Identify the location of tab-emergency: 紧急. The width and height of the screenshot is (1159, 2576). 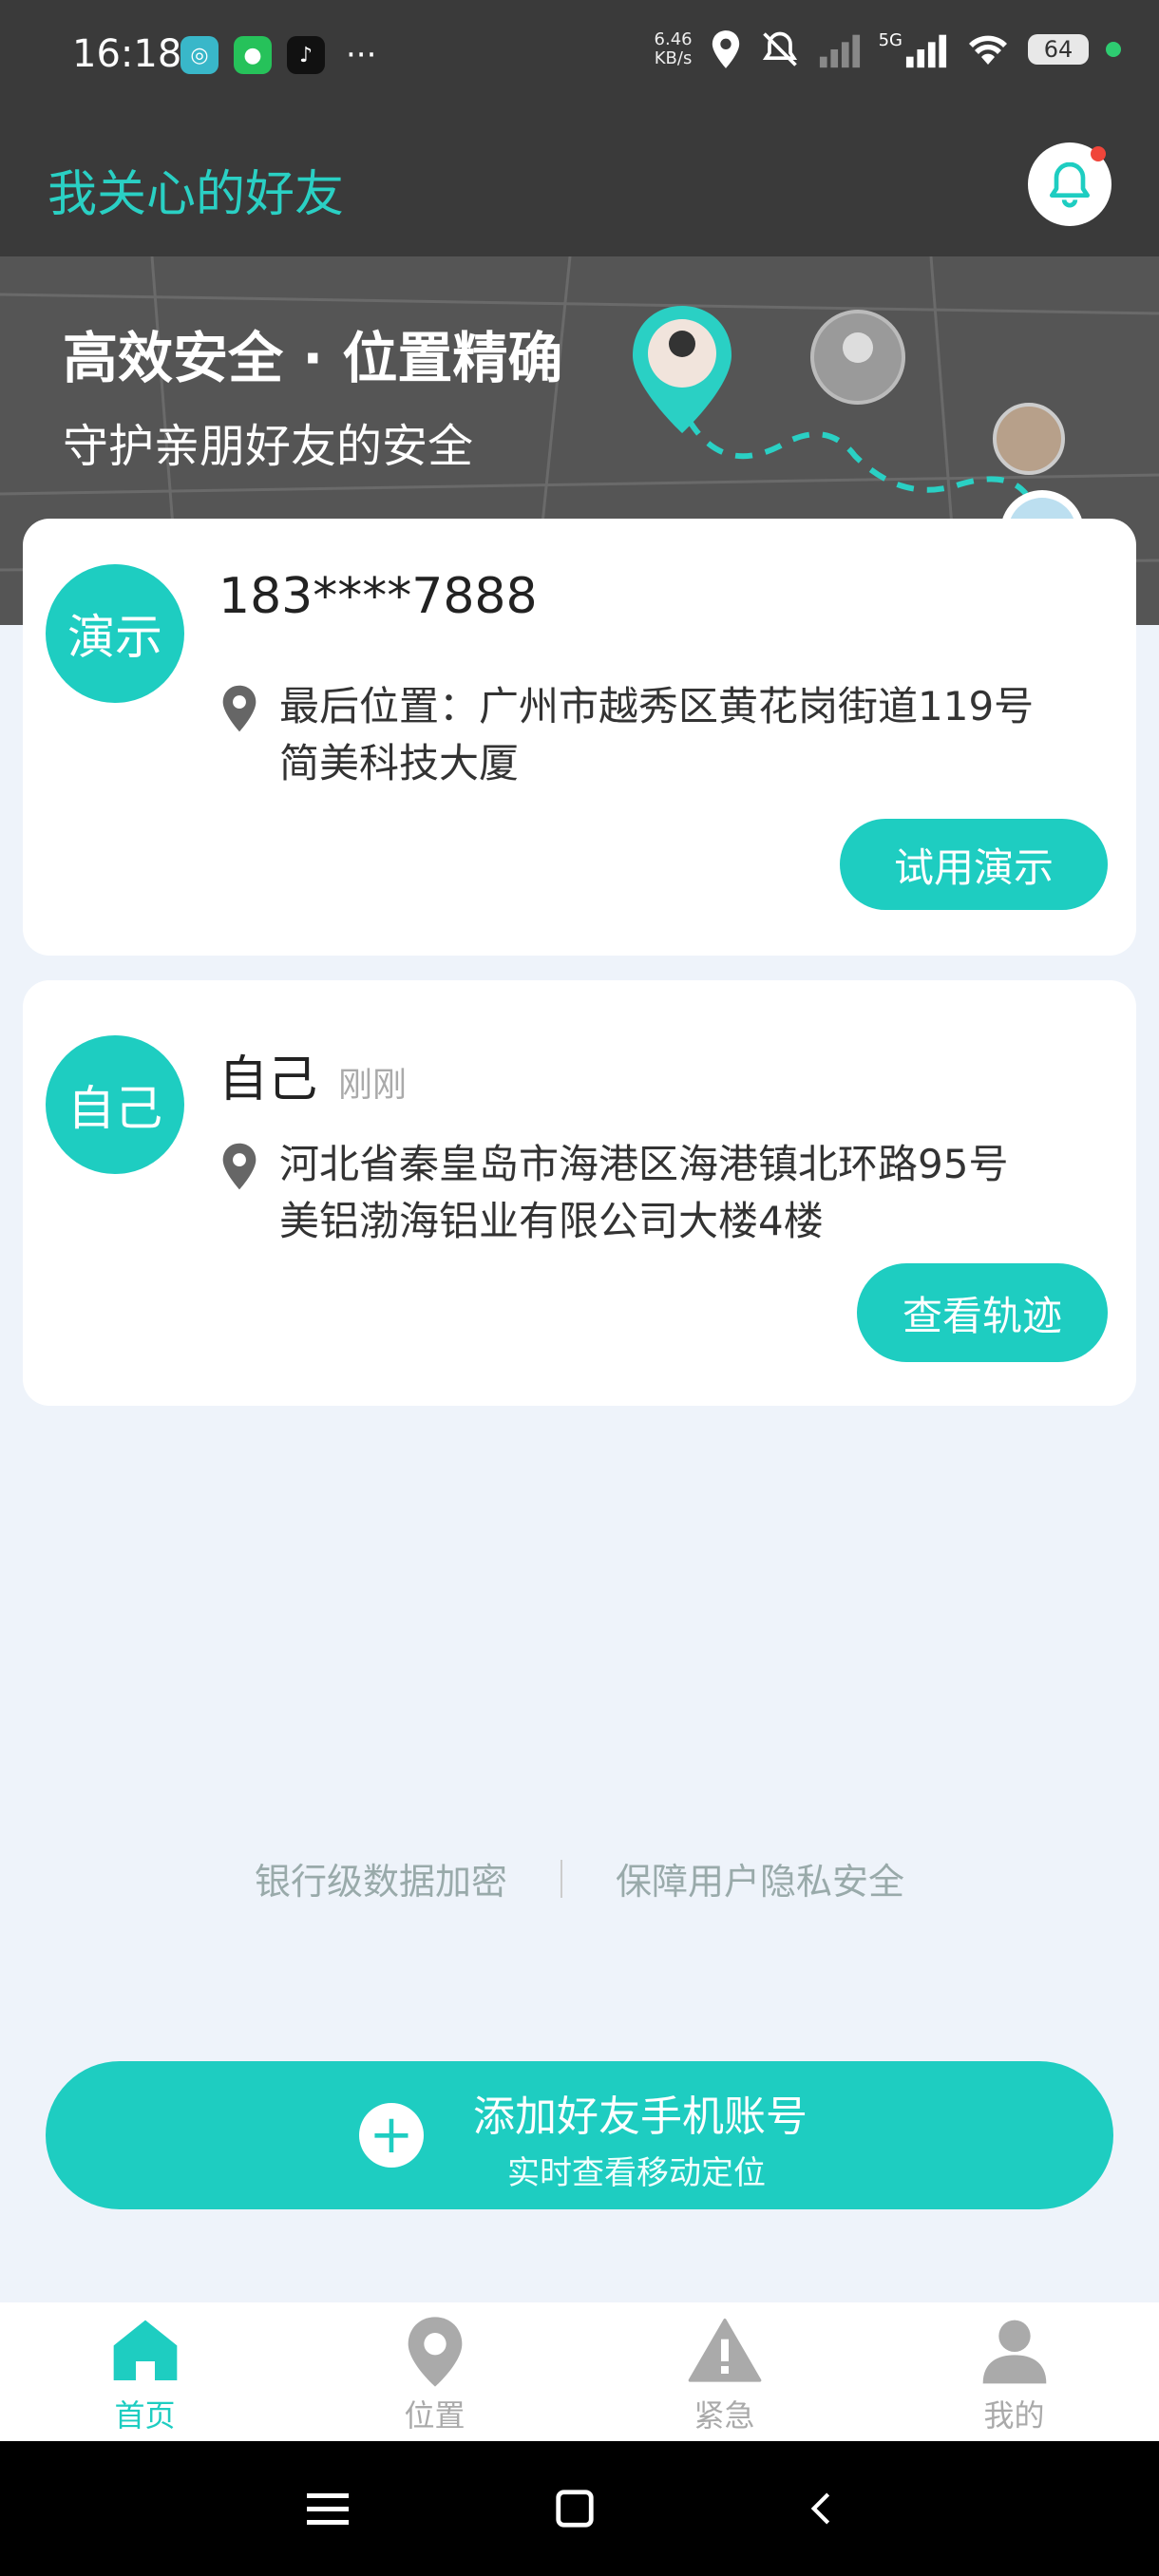
(724, 2371).